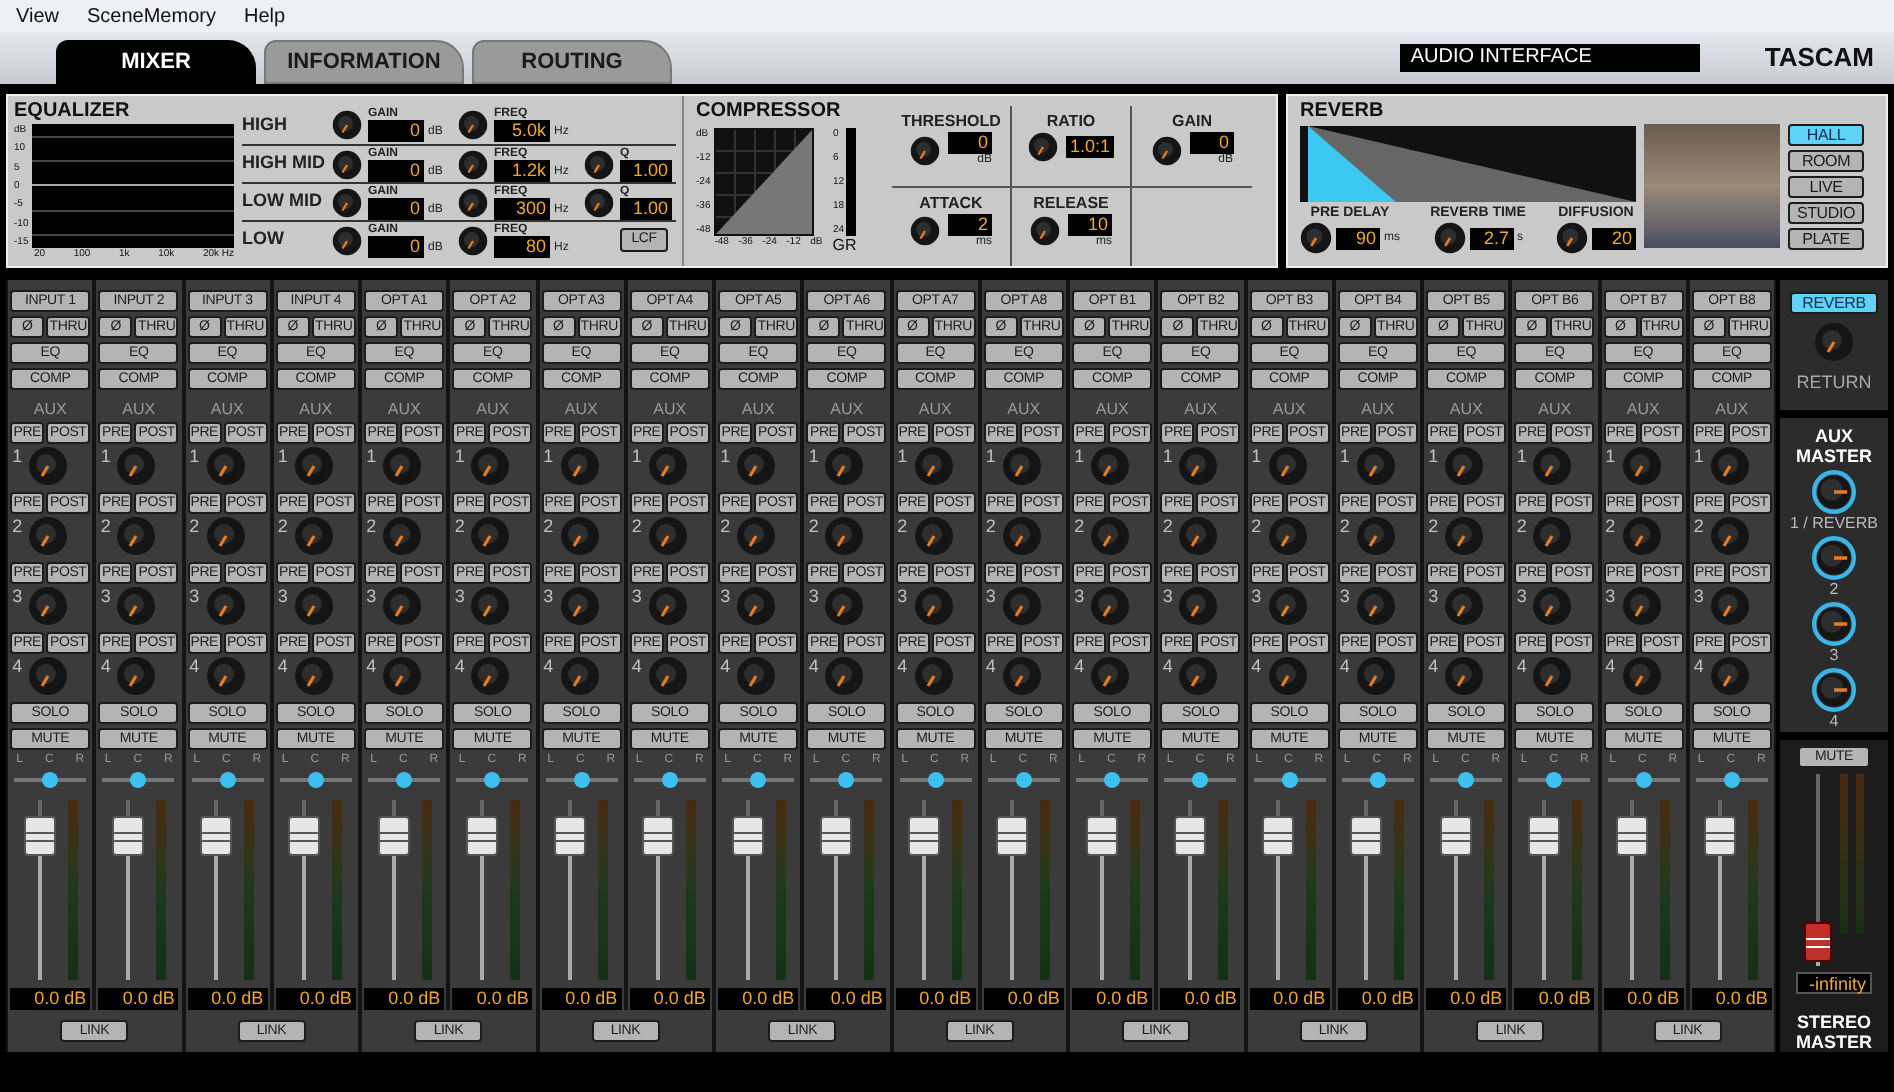 This screenshot has width=1894, height=1092. I want to click on tab: INFORMATION, so click(364, 62).